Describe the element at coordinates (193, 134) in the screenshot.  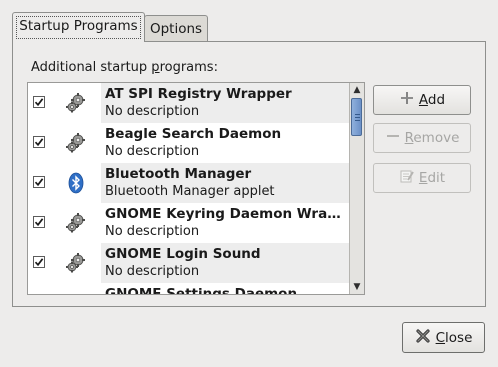
I see `program-title: Beagle Search Daemon` at that location.